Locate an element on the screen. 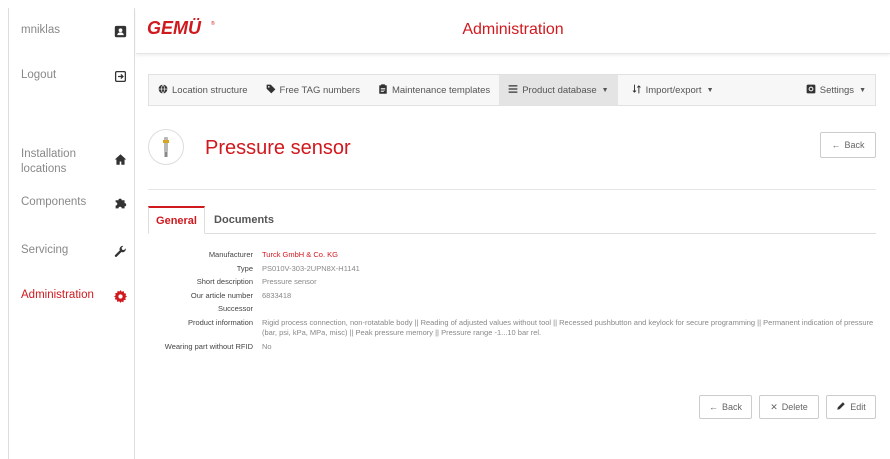 This screenshot has height=459, width=890. page-title: Administration is located at coordinates (513, 29).